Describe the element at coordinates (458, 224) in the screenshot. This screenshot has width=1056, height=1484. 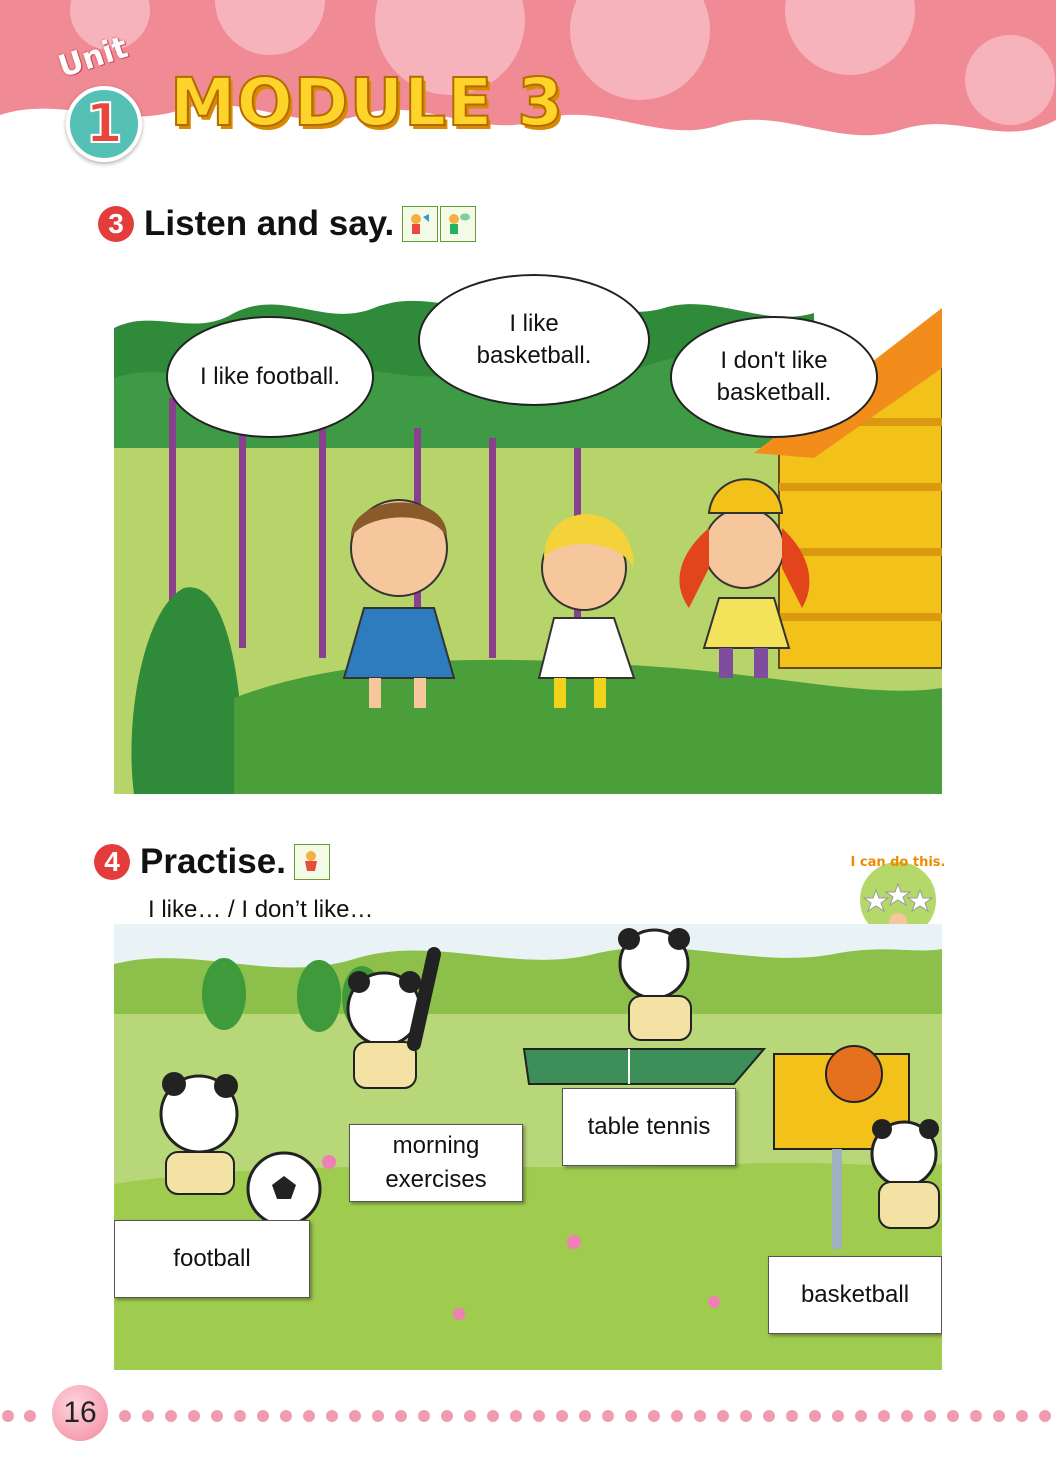
I see `say-icon` at that location.